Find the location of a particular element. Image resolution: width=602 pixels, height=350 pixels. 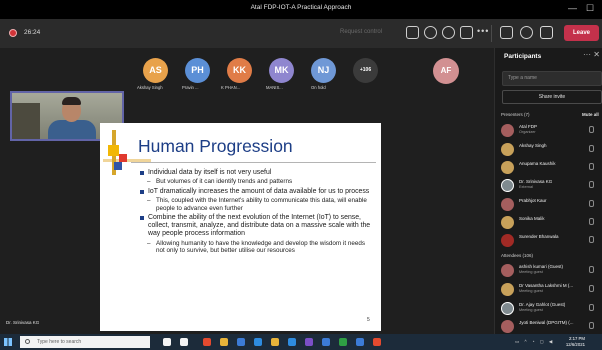

presenters-section-label: Presenters (7) is located at coordinates (515, 114).